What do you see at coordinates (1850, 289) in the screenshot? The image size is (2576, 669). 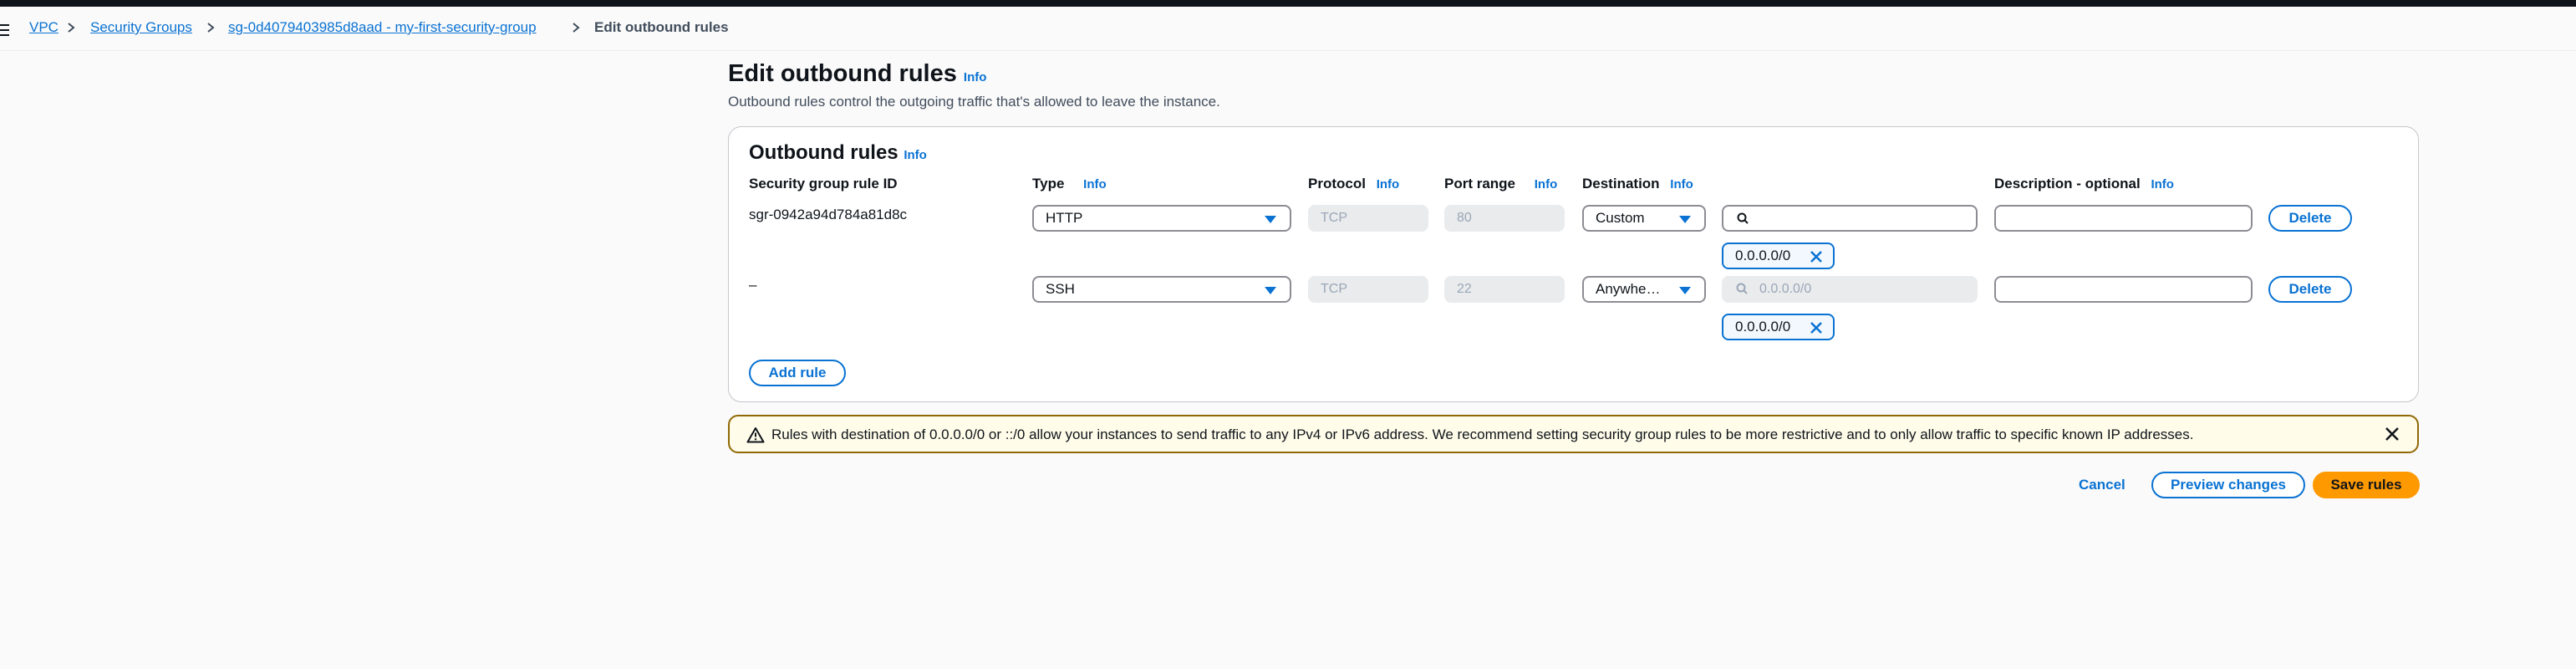 I see `destination-search-input: 0.0.0.0/0` at bounding box center [1850, 289].